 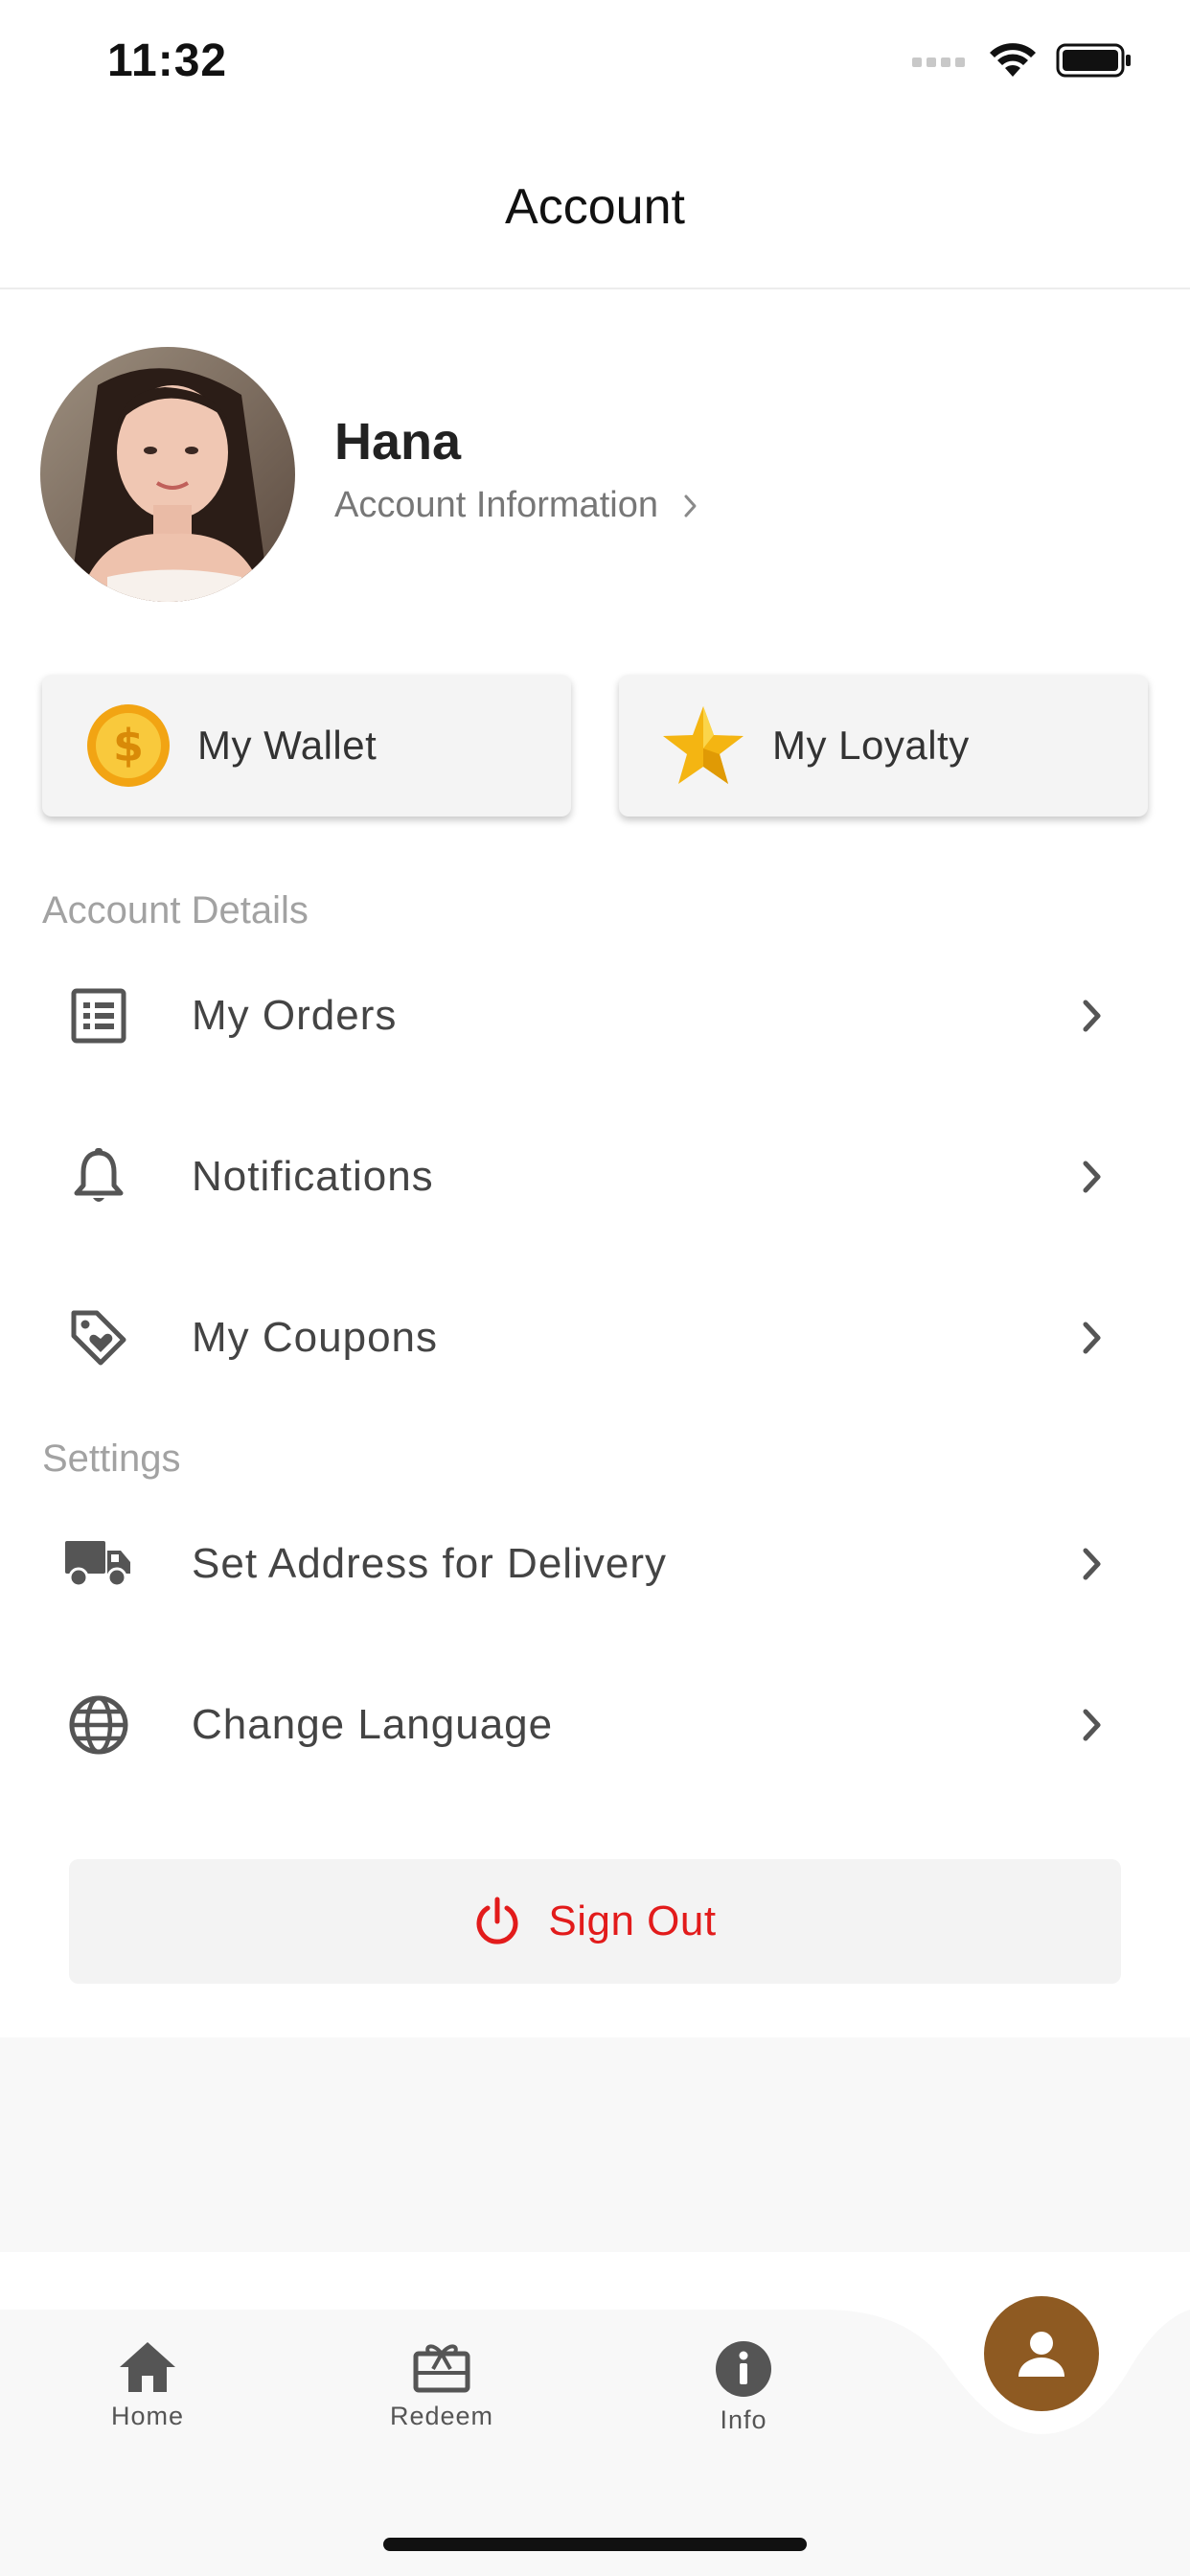 I want to click on bell-icon, so click(x=99, y=1176).